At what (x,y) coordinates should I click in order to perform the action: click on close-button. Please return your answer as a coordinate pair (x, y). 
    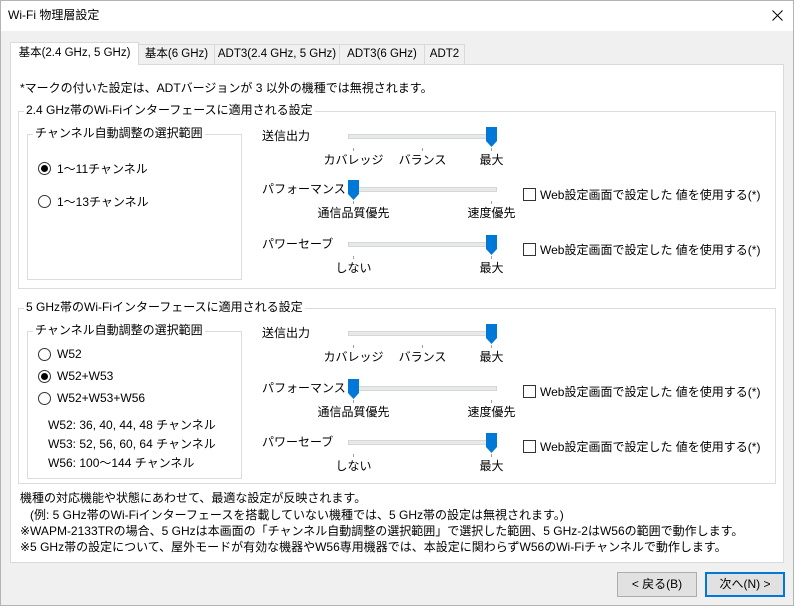
    Looking at the image, I should click on (776, 15).